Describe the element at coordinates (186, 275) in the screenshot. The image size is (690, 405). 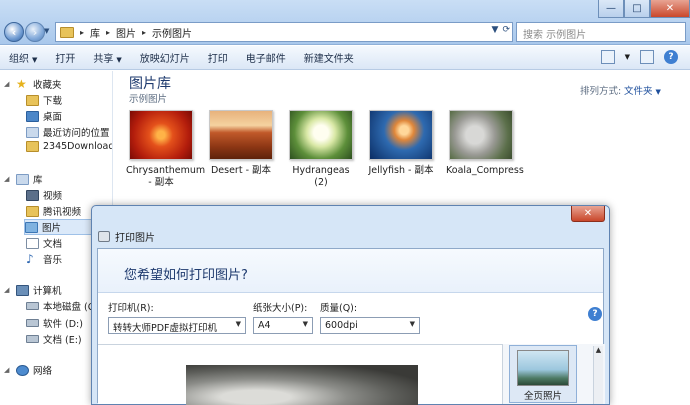
I see `dialog-question: 您希望如何打印图片?` at that location.